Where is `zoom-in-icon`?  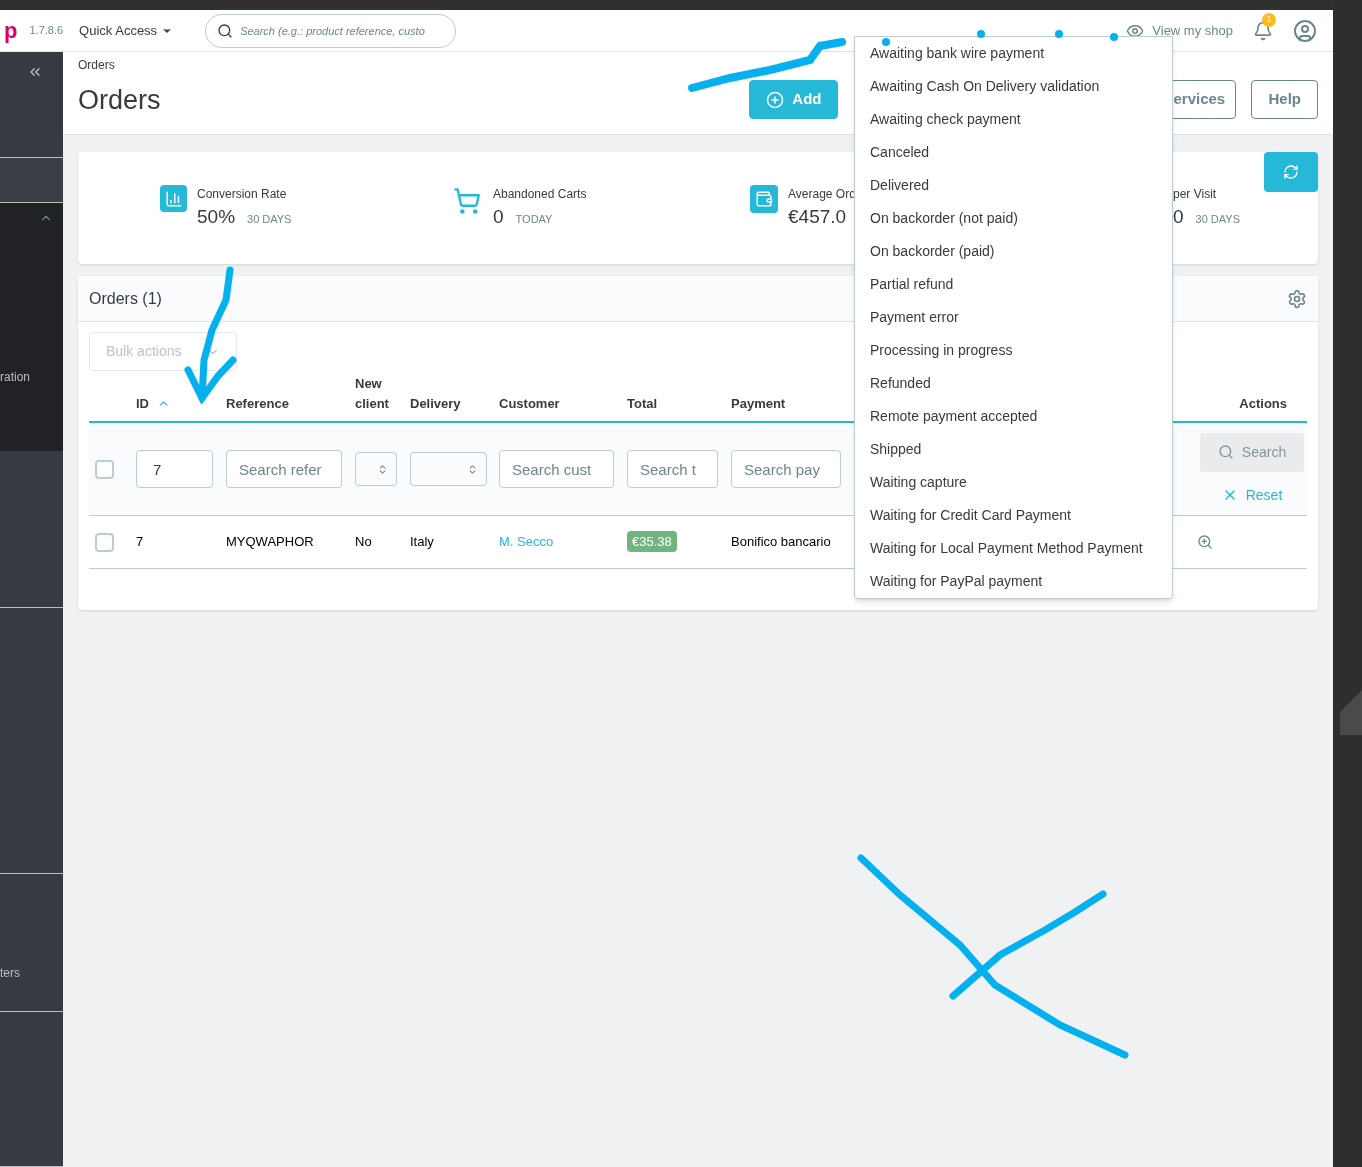
zoom-in-icon is located at coordinates (1205, 542).